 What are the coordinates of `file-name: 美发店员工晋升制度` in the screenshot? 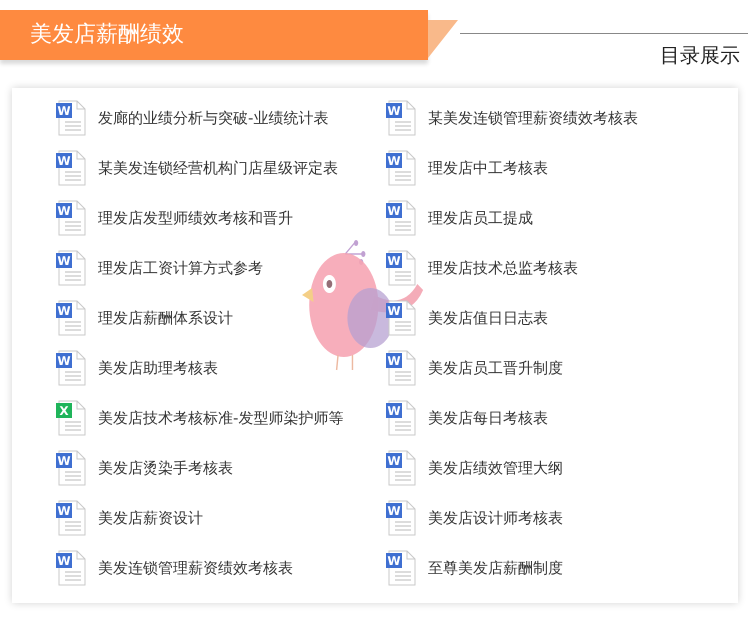 It's located at (495, 368).